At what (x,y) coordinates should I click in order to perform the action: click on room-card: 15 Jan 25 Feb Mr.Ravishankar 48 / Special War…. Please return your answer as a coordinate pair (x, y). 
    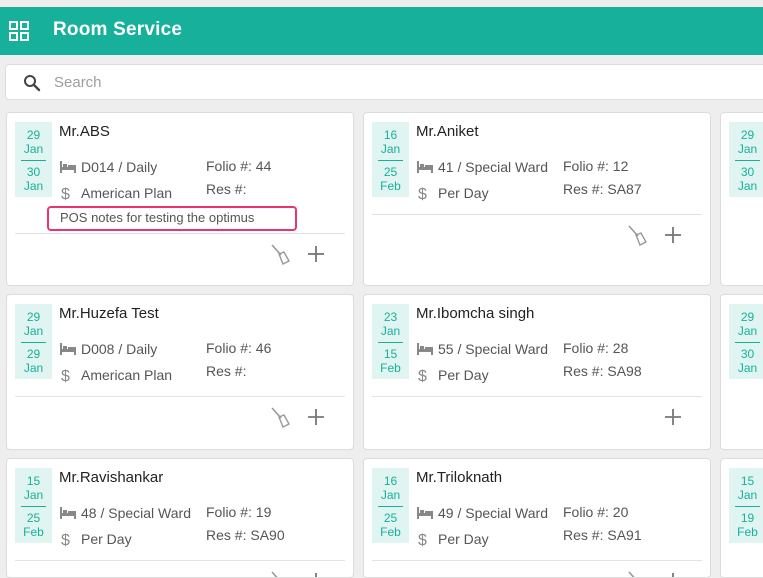
    Looking at the image, I should click on (180, 518).